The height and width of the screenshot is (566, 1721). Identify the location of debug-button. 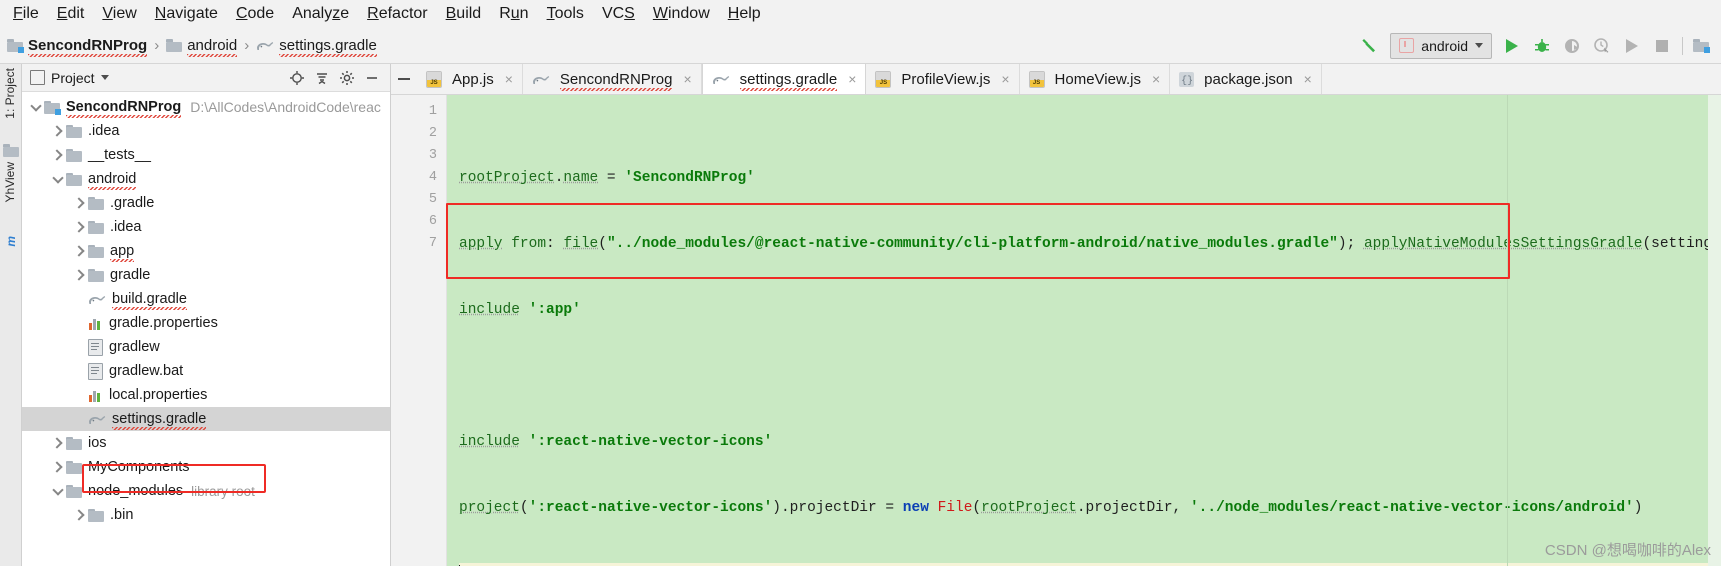
(1542, 46).